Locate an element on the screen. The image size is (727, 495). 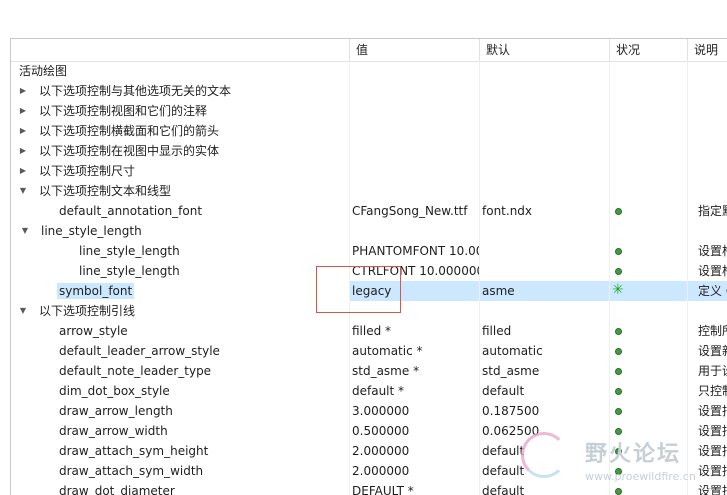
table-row: symbol_font legacy asme ✳ 定义 Cr is located at coordinates (369, 291).